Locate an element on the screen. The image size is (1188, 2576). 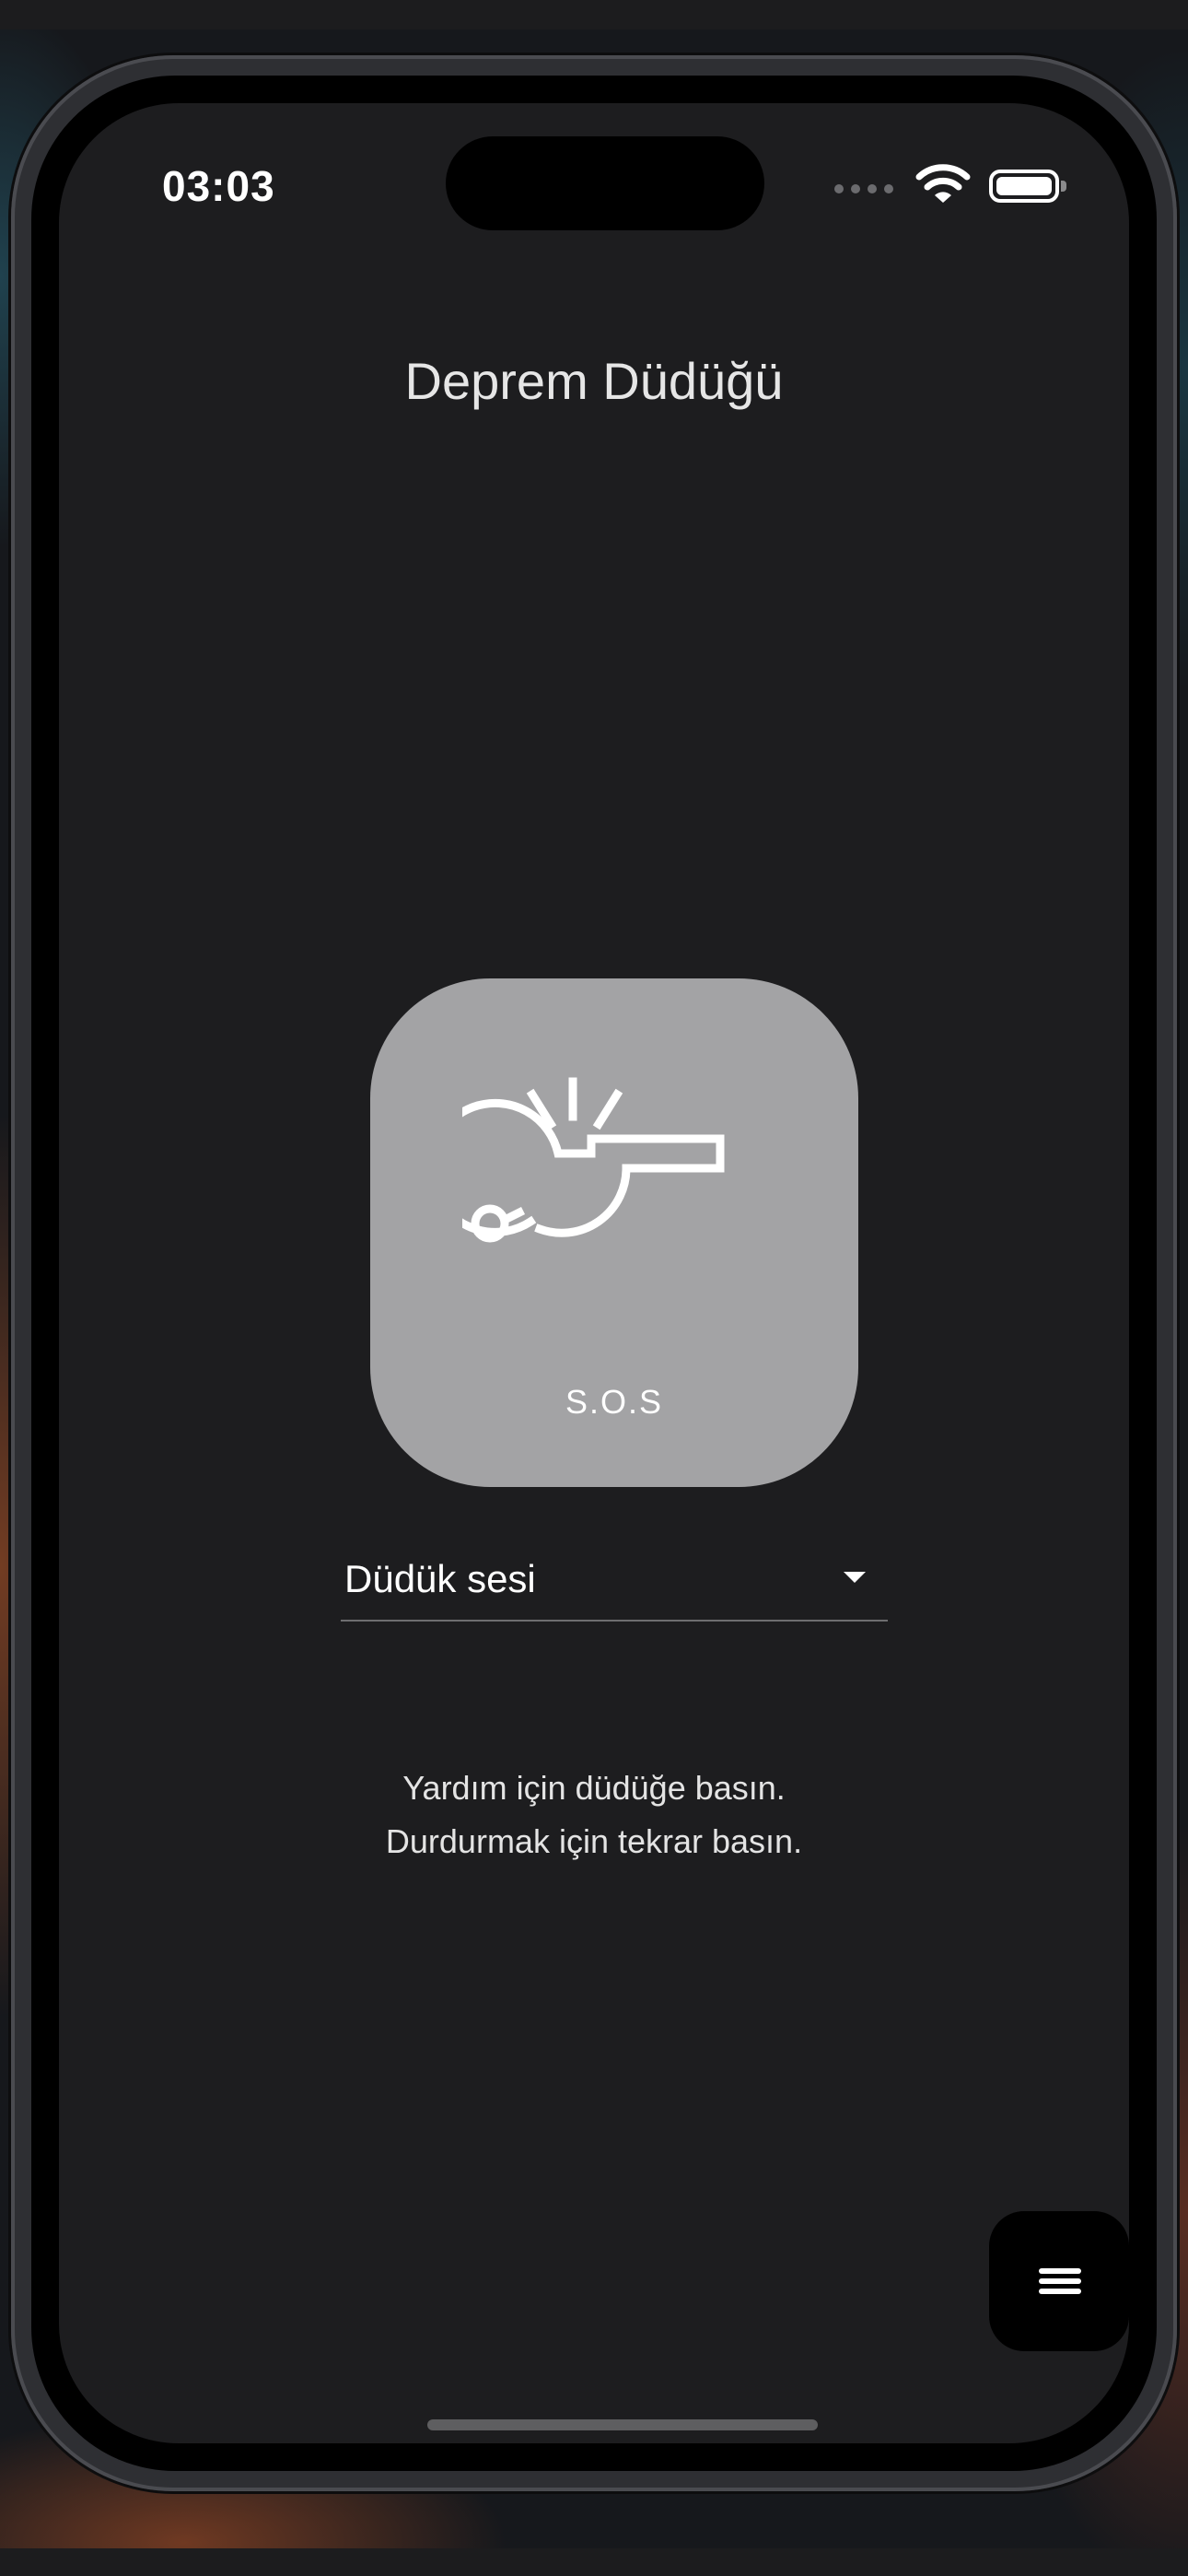
dynamic-island is located at coordinates (605, 183).